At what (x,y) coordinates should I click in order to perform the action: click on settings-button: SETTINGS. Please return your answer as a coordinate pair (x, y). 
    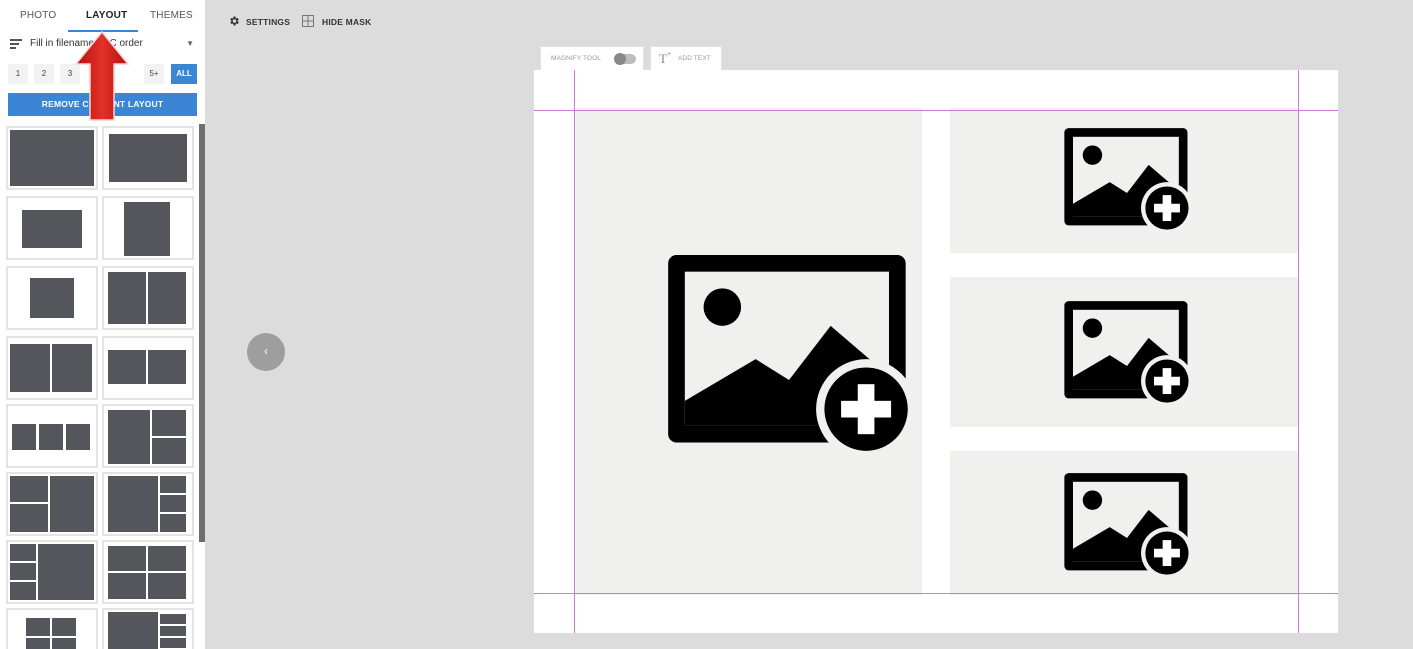
    Looking at the image, I should click on (261, 22).